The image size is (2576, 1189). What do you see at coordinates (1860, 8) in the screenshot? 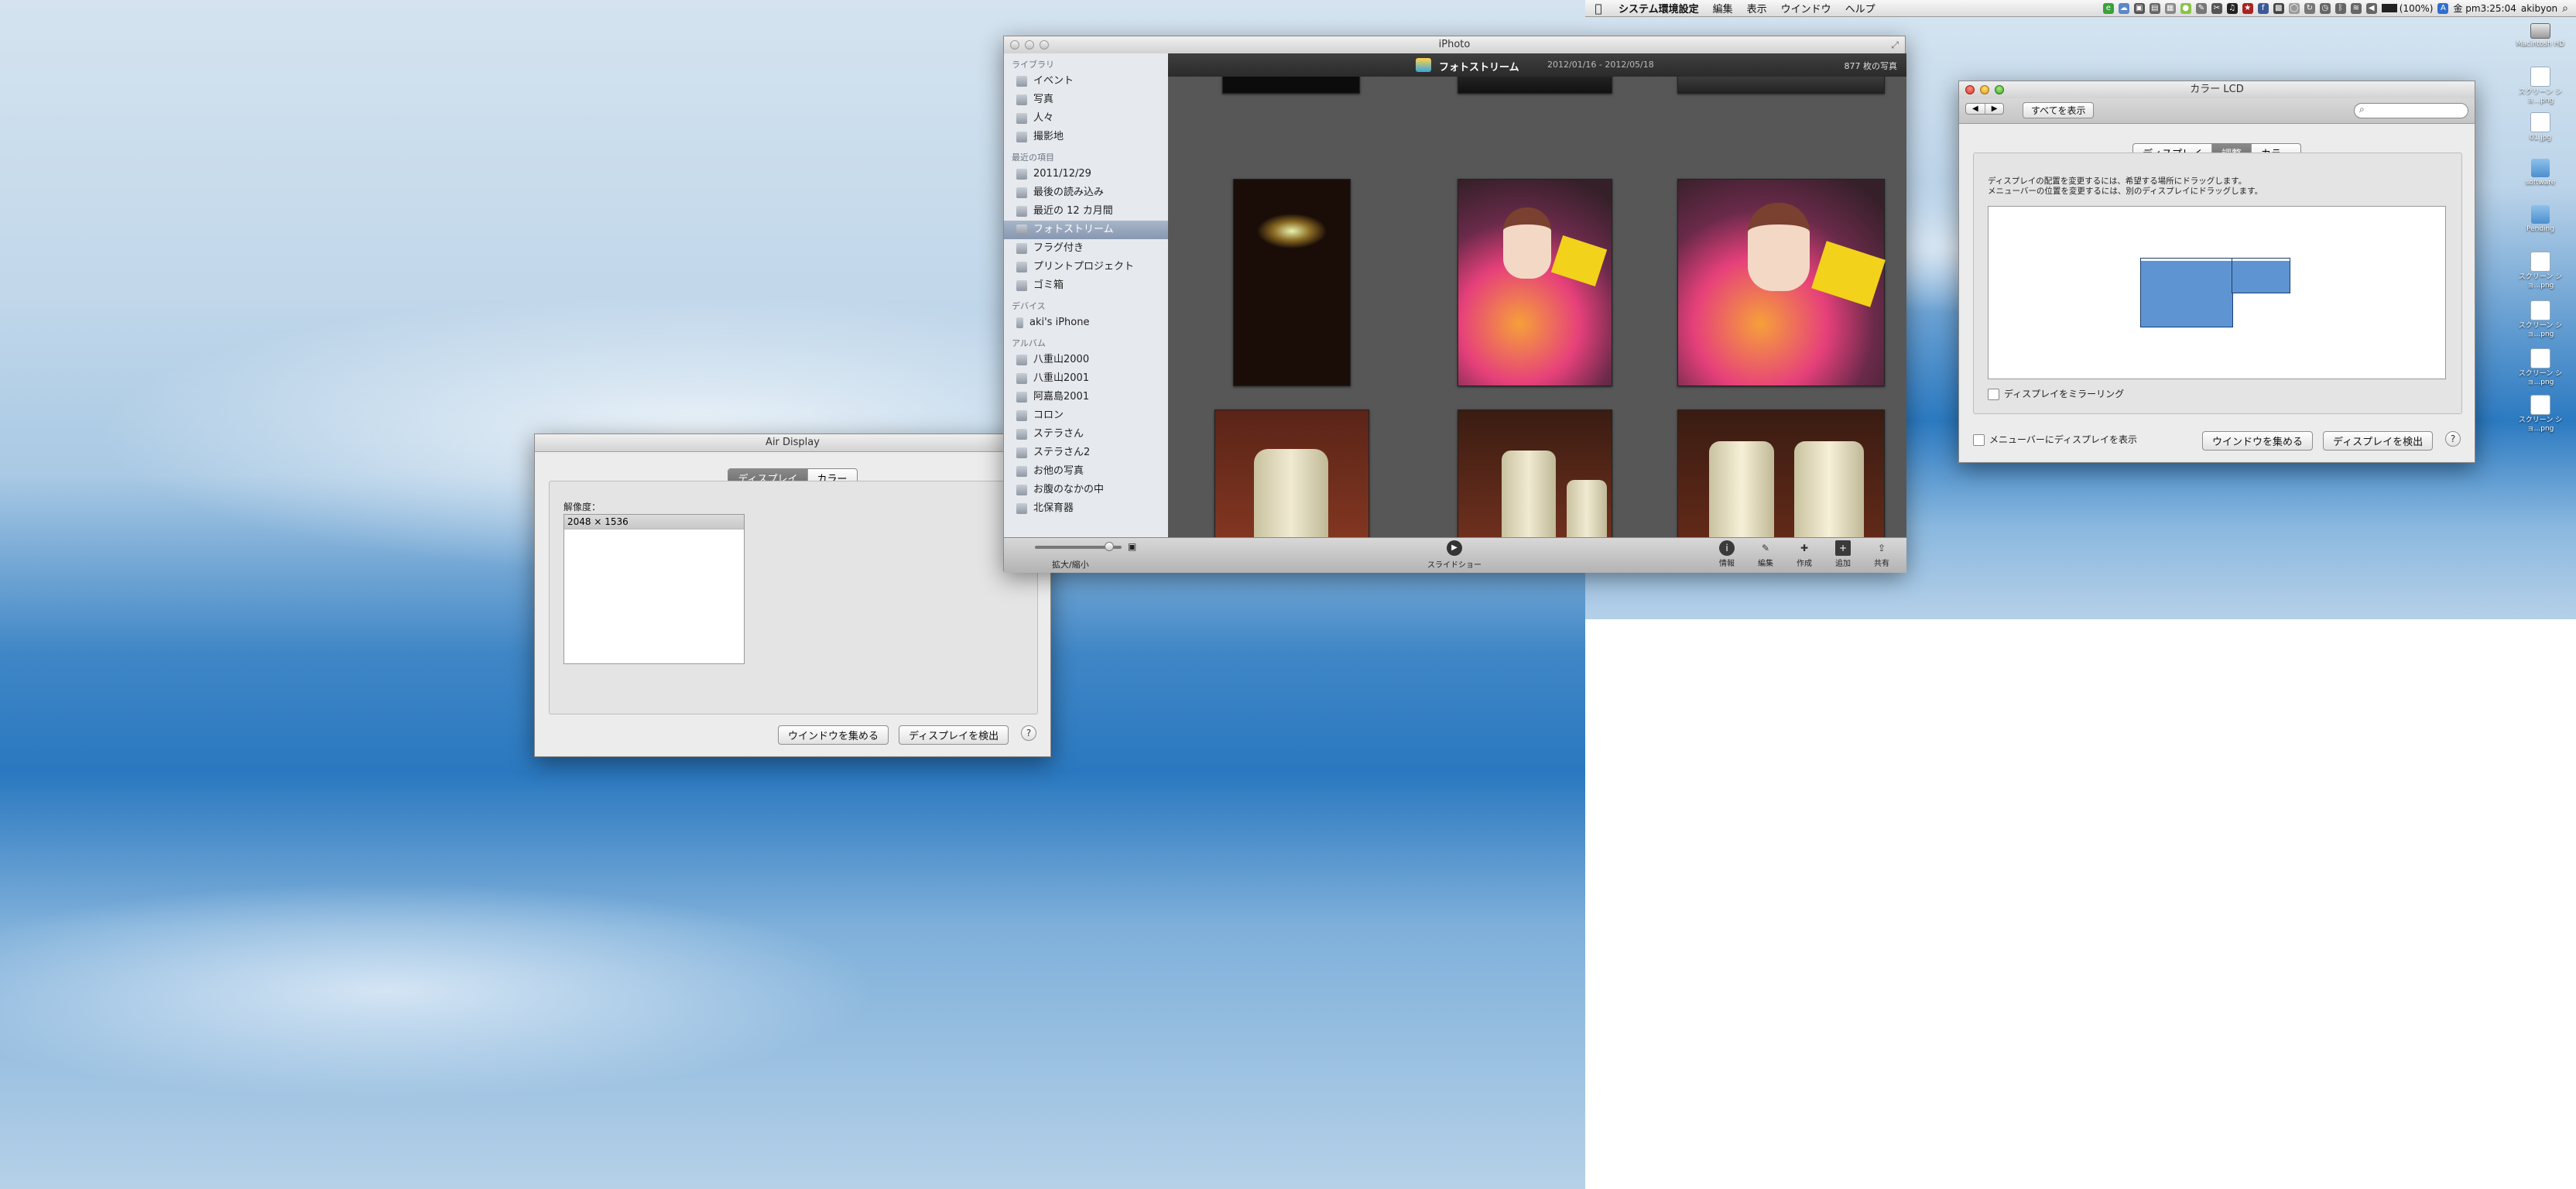
I see `menu-help: ヘルプ` at bounding box center [1860, 8].